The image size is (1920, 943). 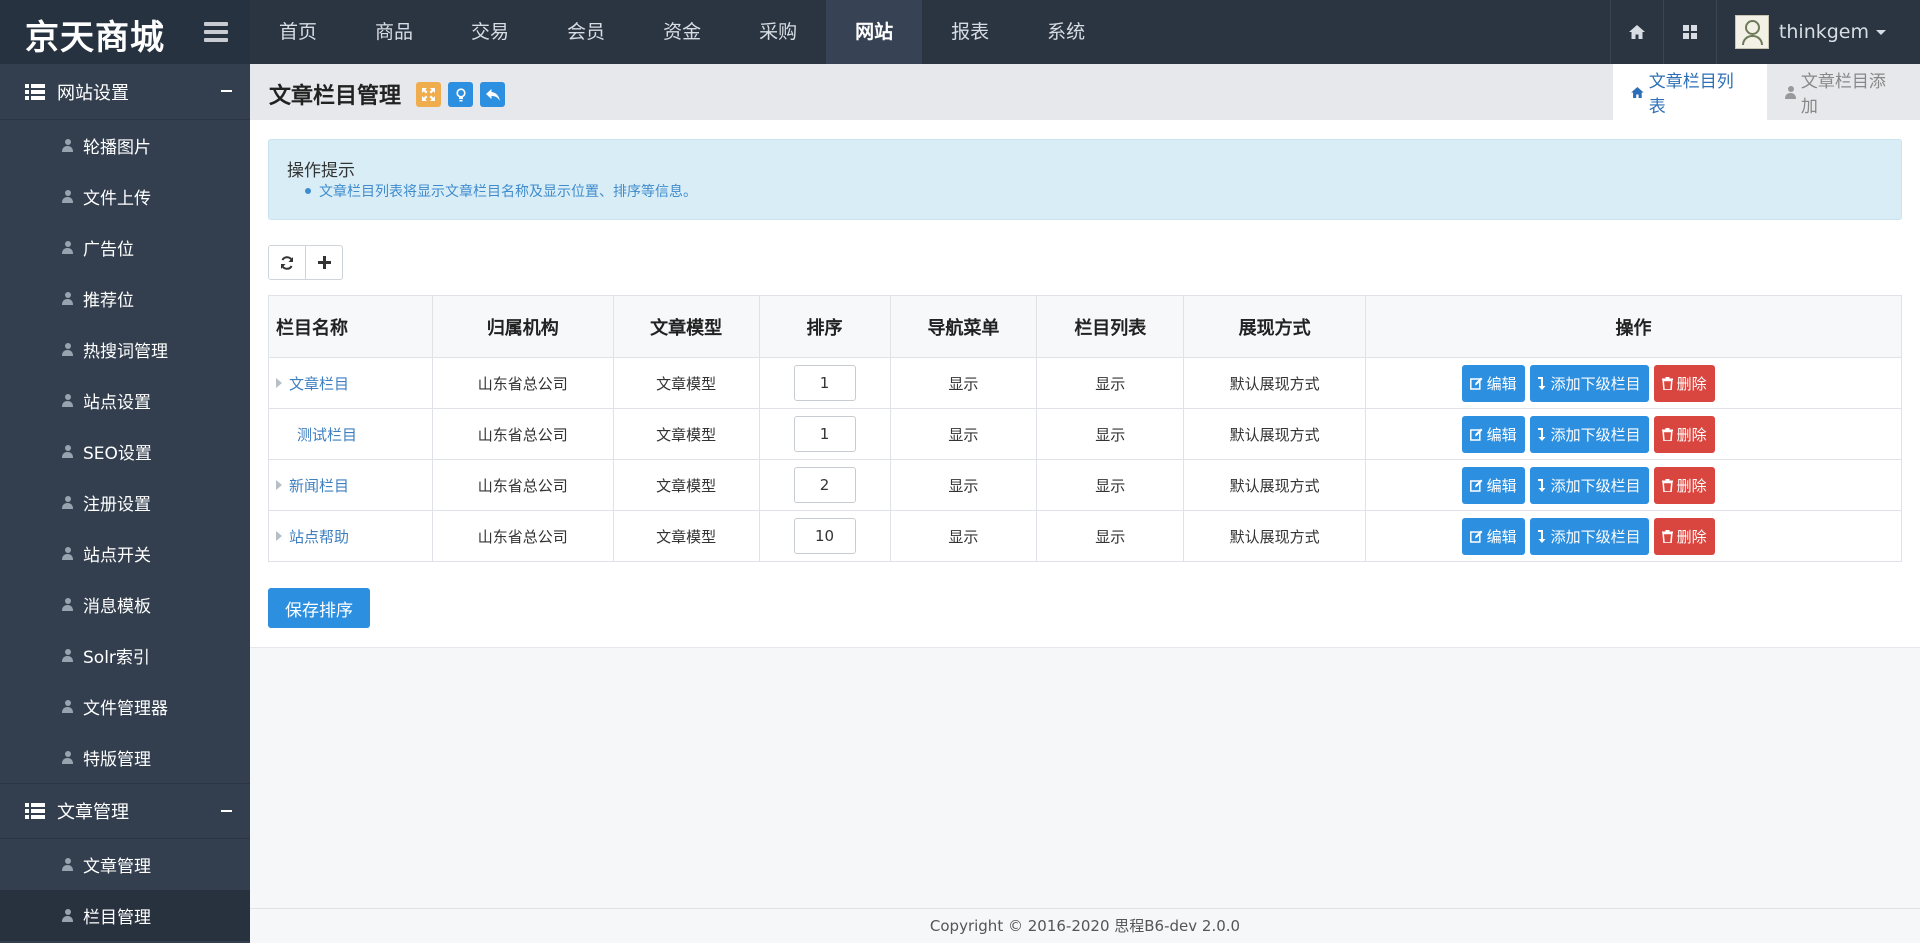 What do you see at coordinates (1476, 434) in the screenshot?
I see `edit-icon` at bounding box center [1476, 434].